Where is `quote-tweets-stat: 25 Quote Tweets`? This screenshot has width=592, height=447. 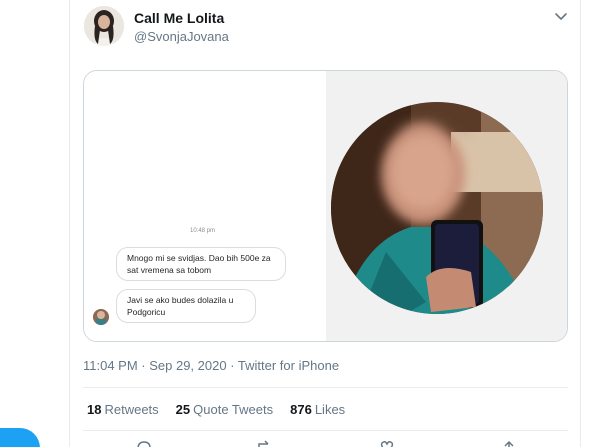
quote-tweets-stat: 25 Quote Tweets is located at coordinates (224, 409).